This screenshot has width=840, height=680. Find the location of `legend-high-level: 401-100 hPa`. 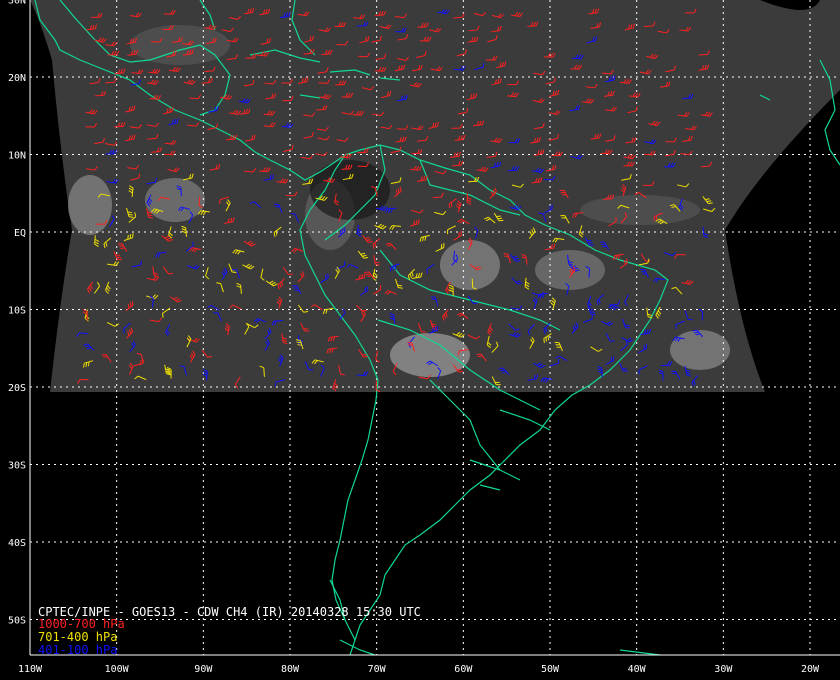

legend-high-level: 401-100 hPa is located at coordinates (78, 650).